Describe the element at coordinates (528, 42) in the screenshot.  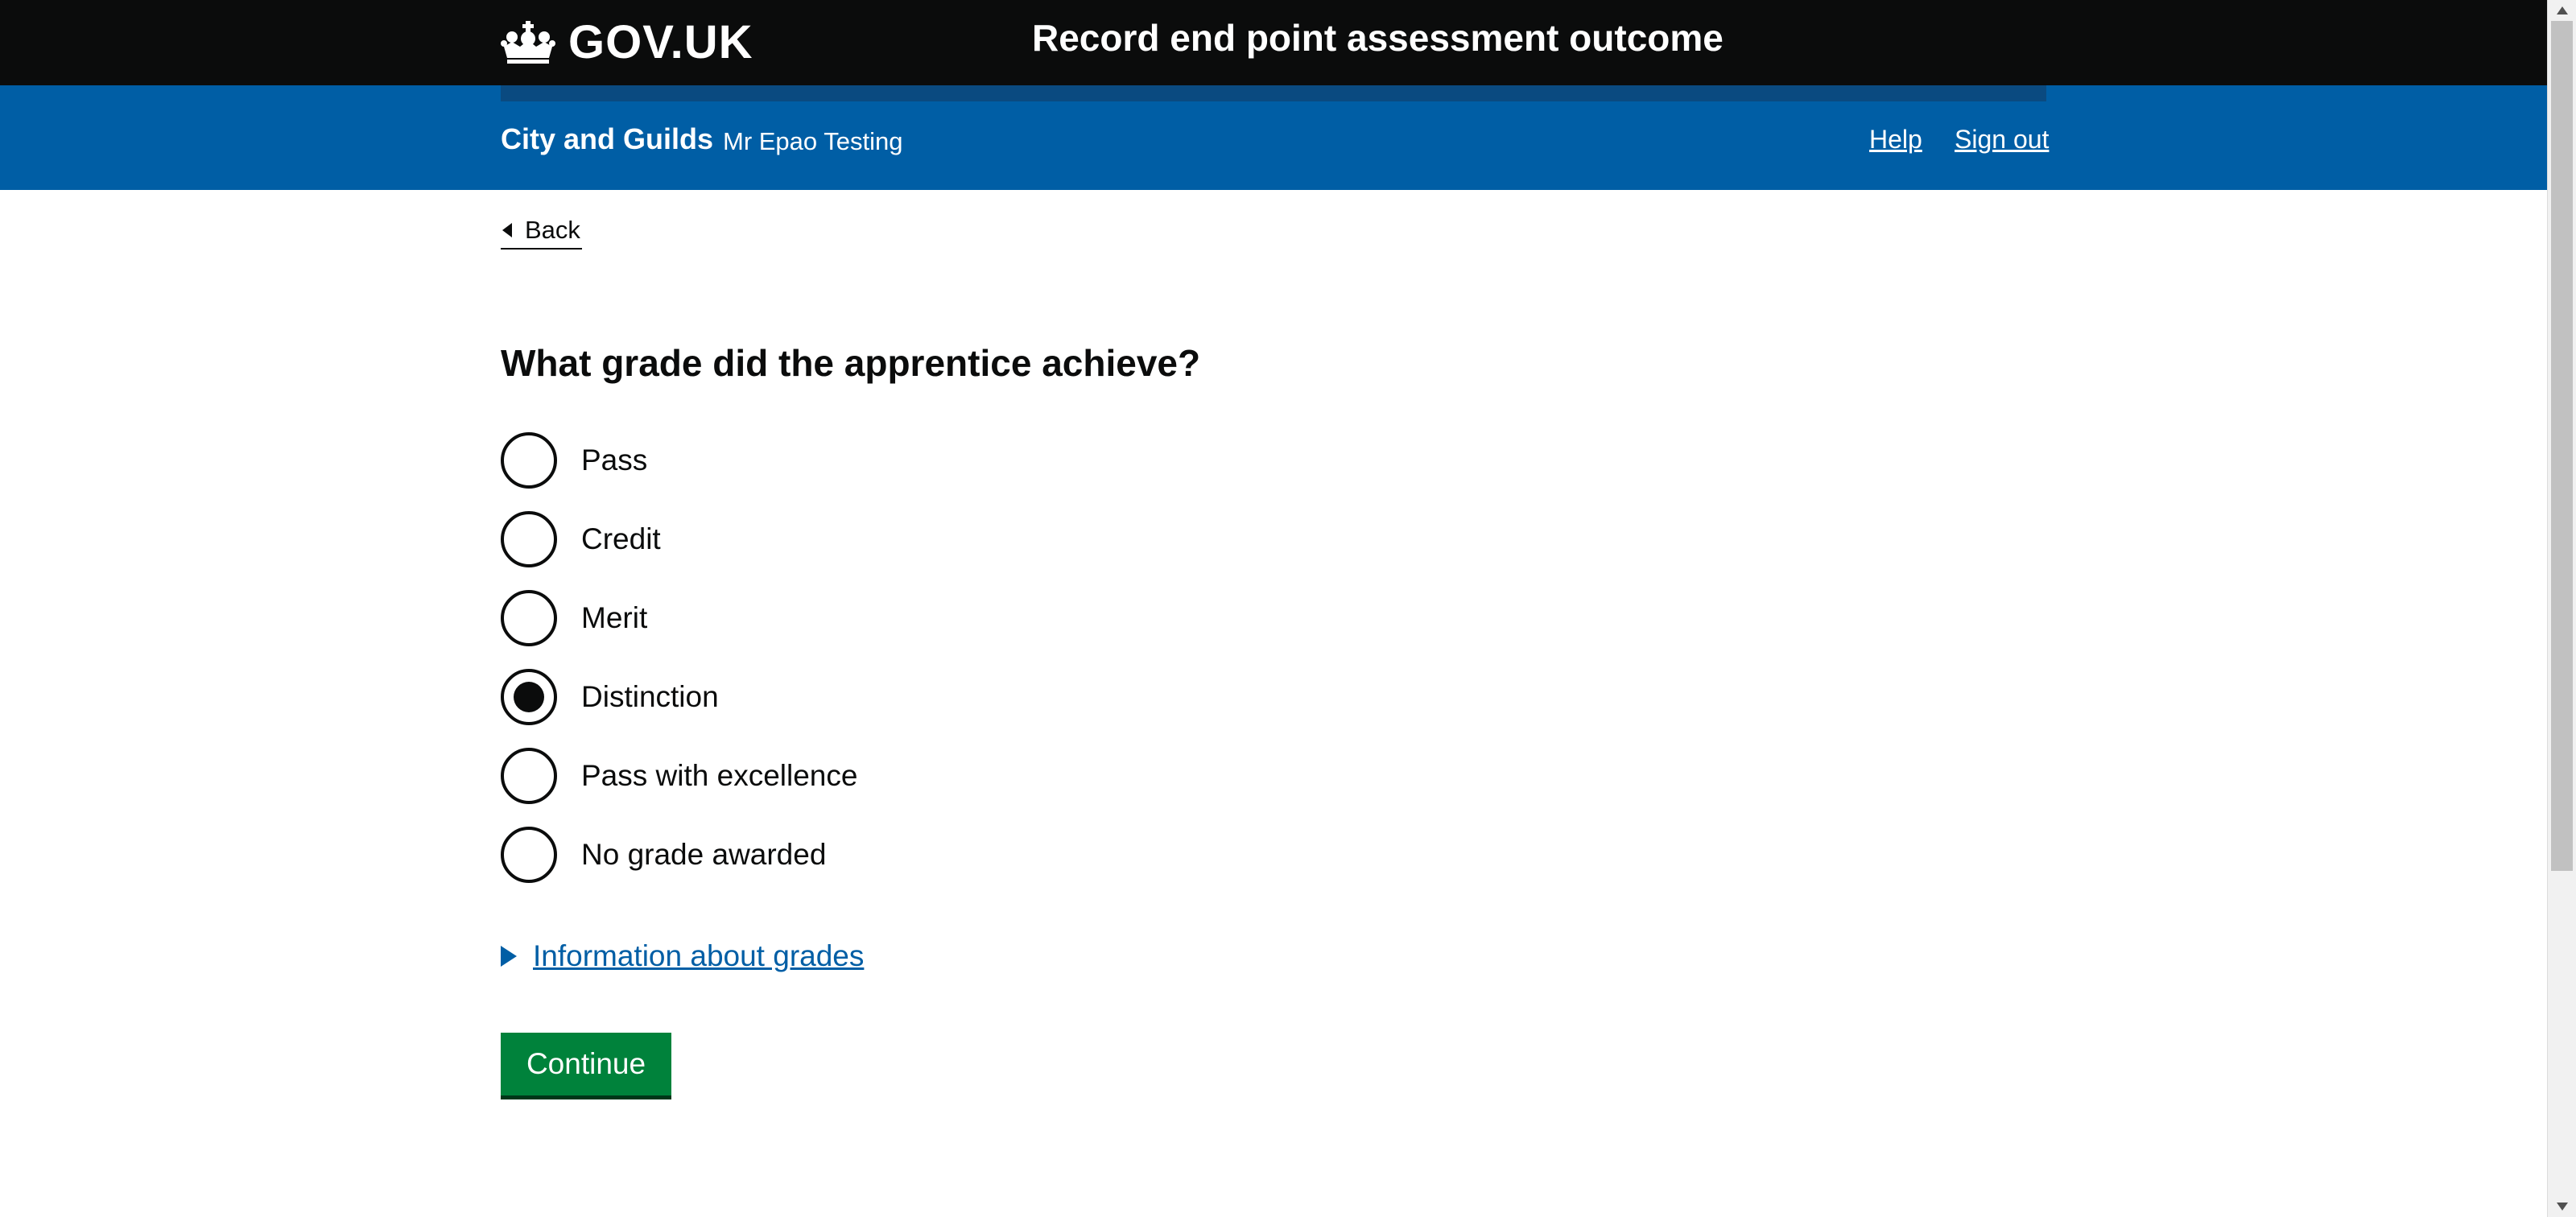
I see `crown-icon` at that location.